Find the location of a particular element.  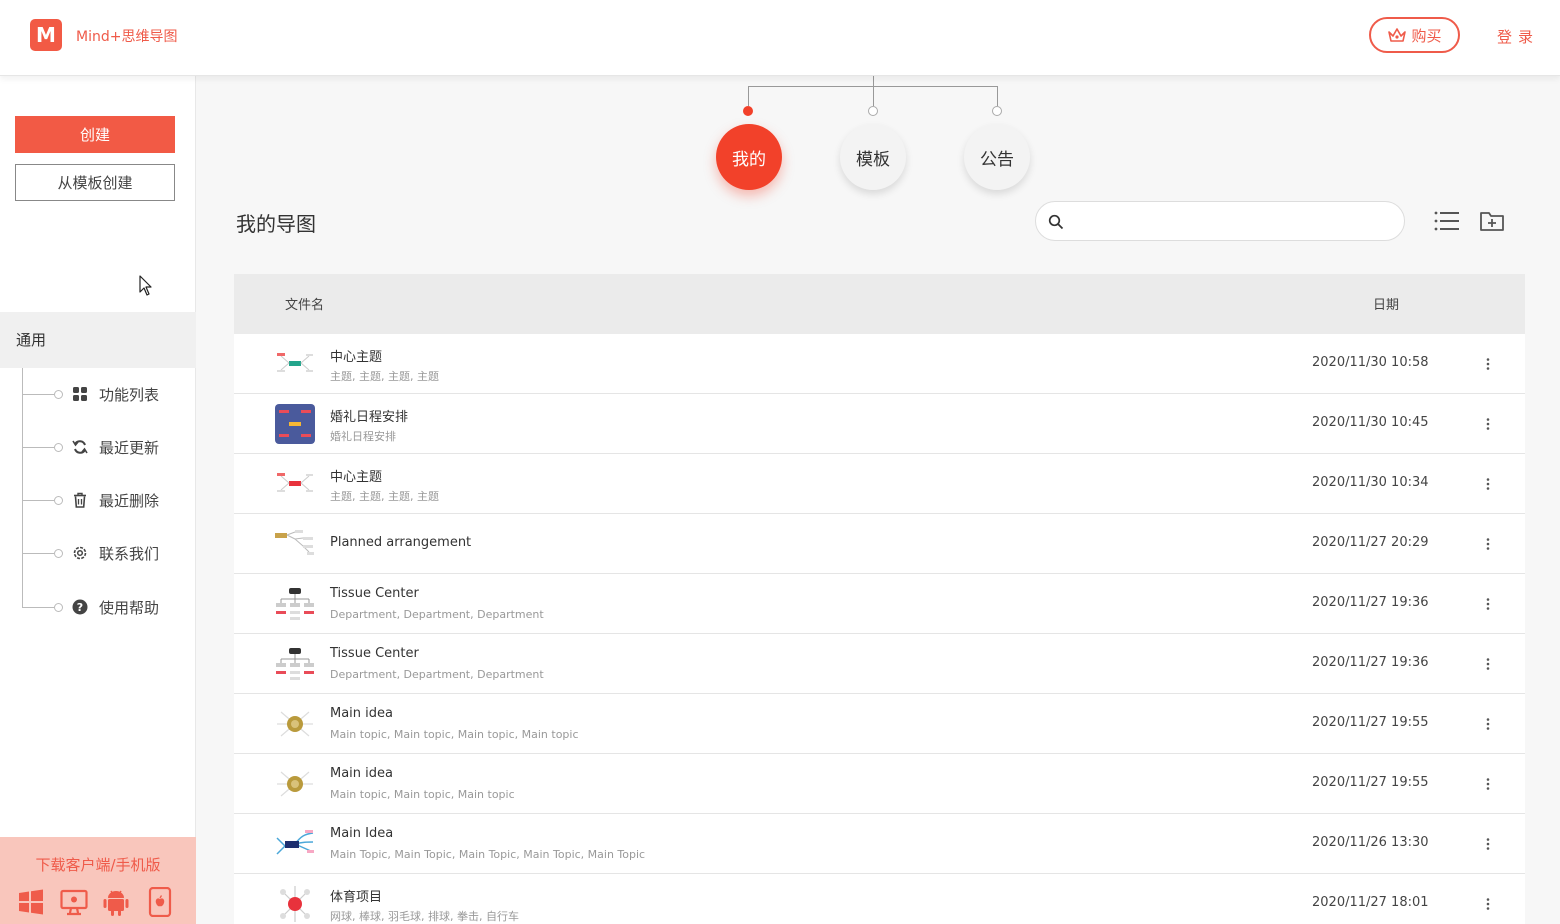

mouse-cursor-icon is located at coordinates (145, 285).